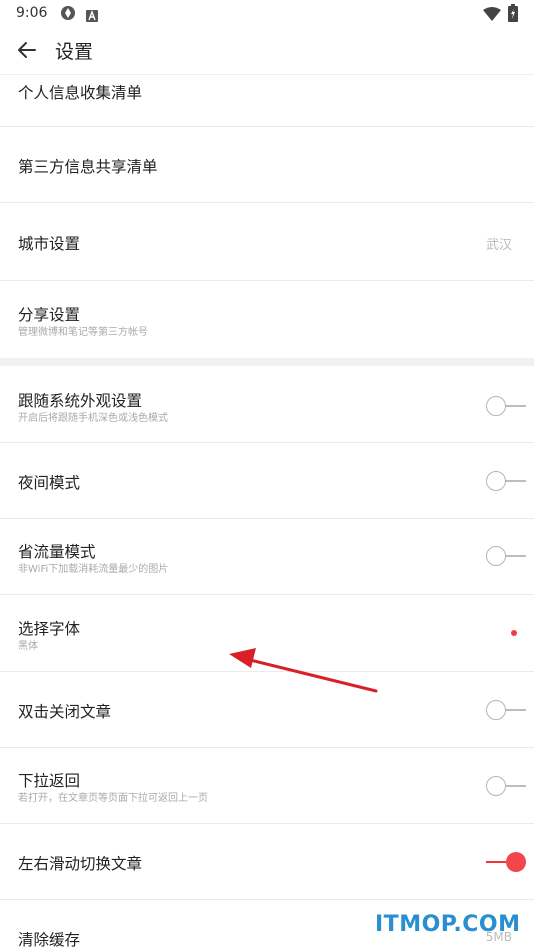 The image size is (534, 950). Describe the element at coordinates (80, 864) in the screenshot. I see `settings-item-title: 左右滑动切换文章` at that location.